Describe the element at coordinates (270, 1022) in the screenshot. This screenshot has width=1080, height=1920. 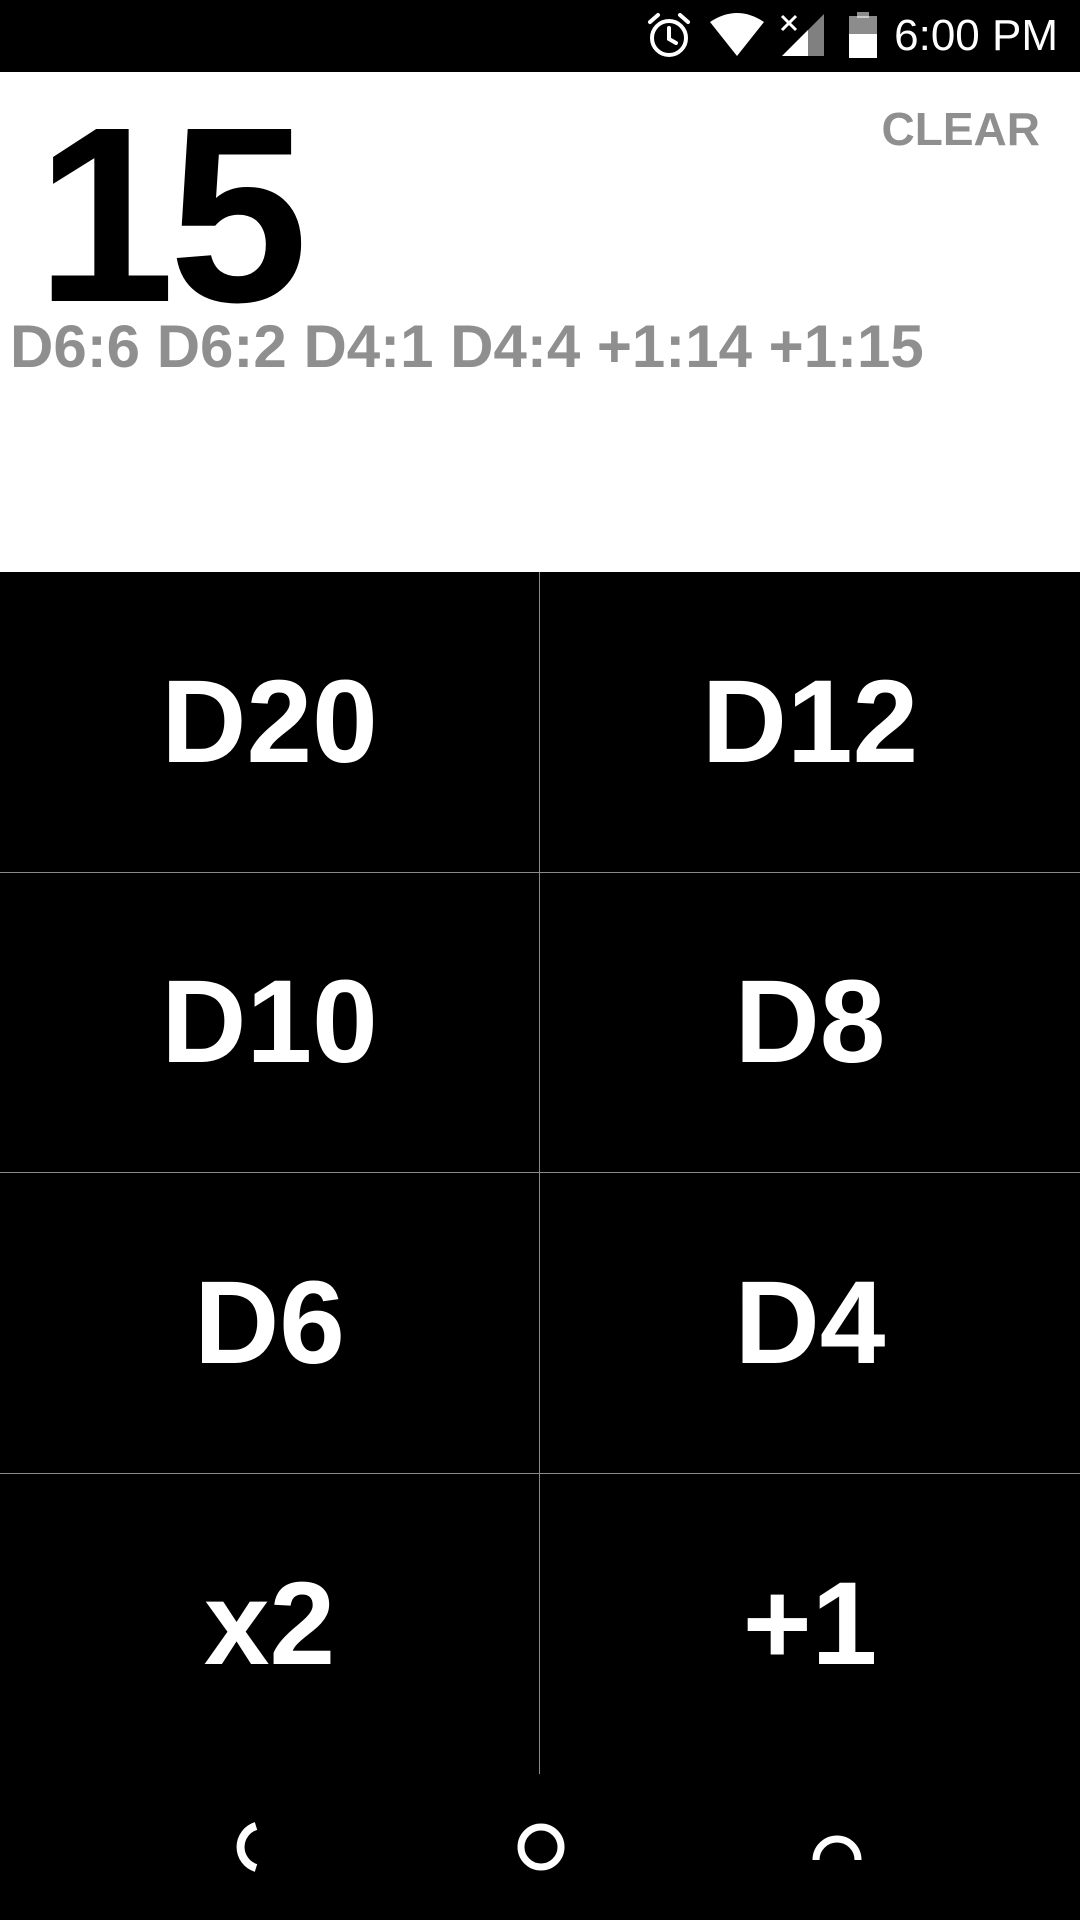
I see `d10-button: D10` at that location.